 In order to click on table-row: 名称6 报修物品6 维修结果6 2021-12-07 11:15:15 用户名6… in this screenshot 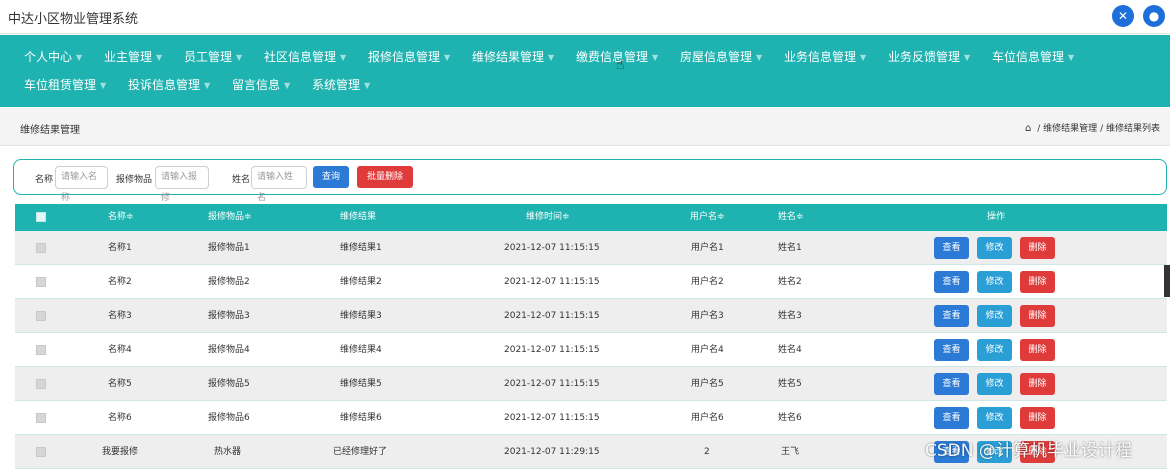, I will do `click(591, 418)`.